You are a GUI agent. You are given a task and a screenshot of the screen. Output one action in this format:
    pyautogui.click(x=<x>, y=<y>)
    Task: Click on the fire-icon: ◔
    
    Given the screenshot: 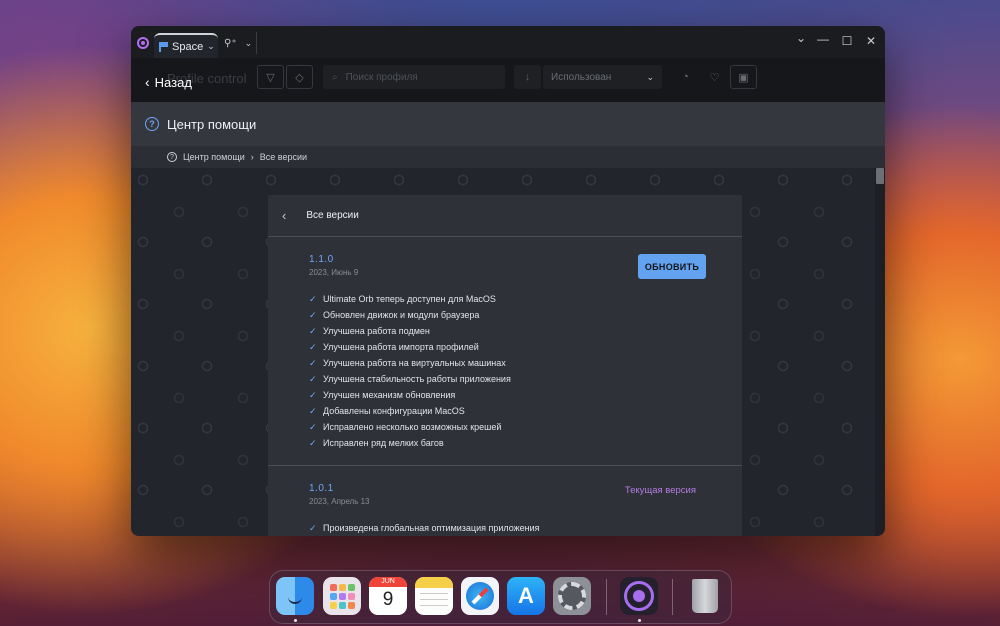 What is the action you would take?
    pyautogui.click(x=685, y=77)
    